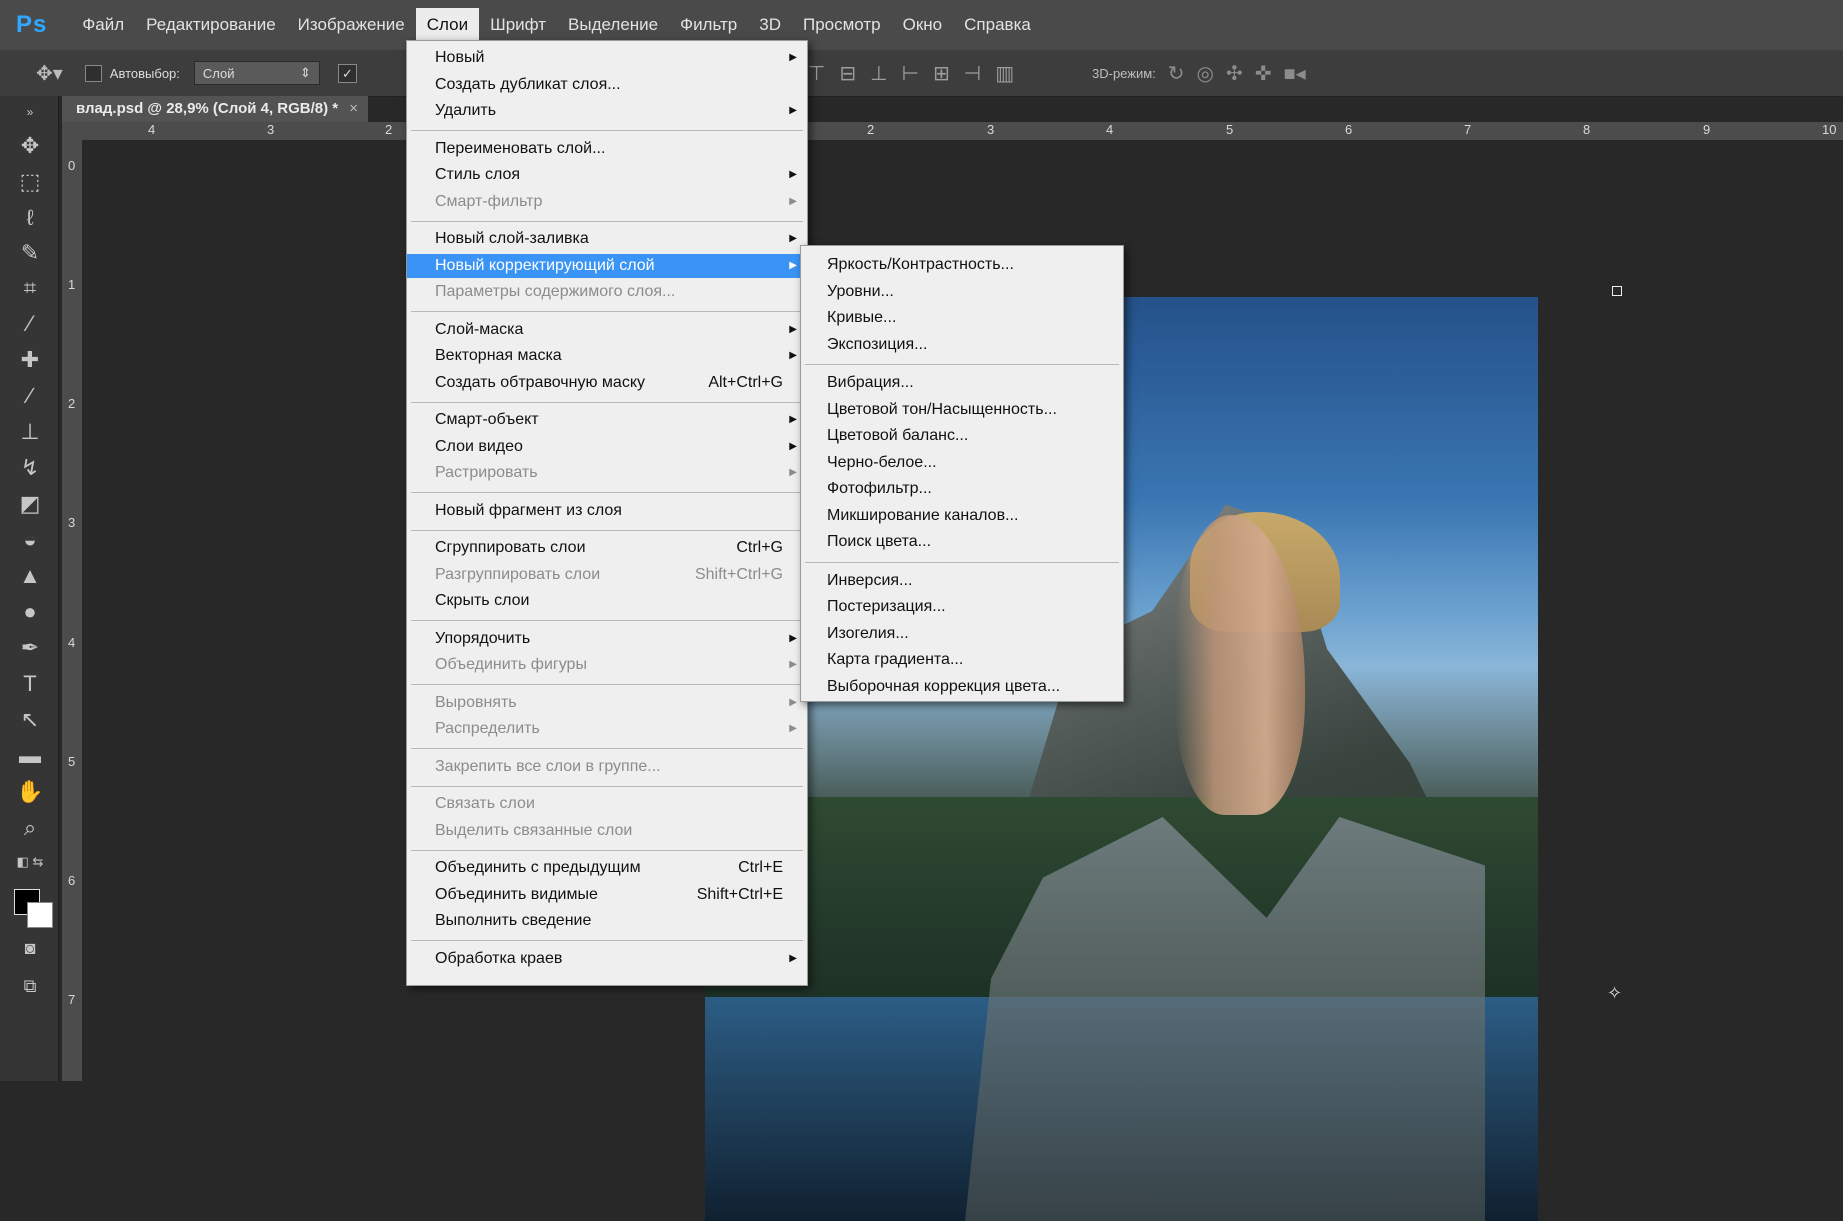  Describe the element at coordinates (607, 729) in the screenshot. I see `menu-item: Распределить ▶` at that location.